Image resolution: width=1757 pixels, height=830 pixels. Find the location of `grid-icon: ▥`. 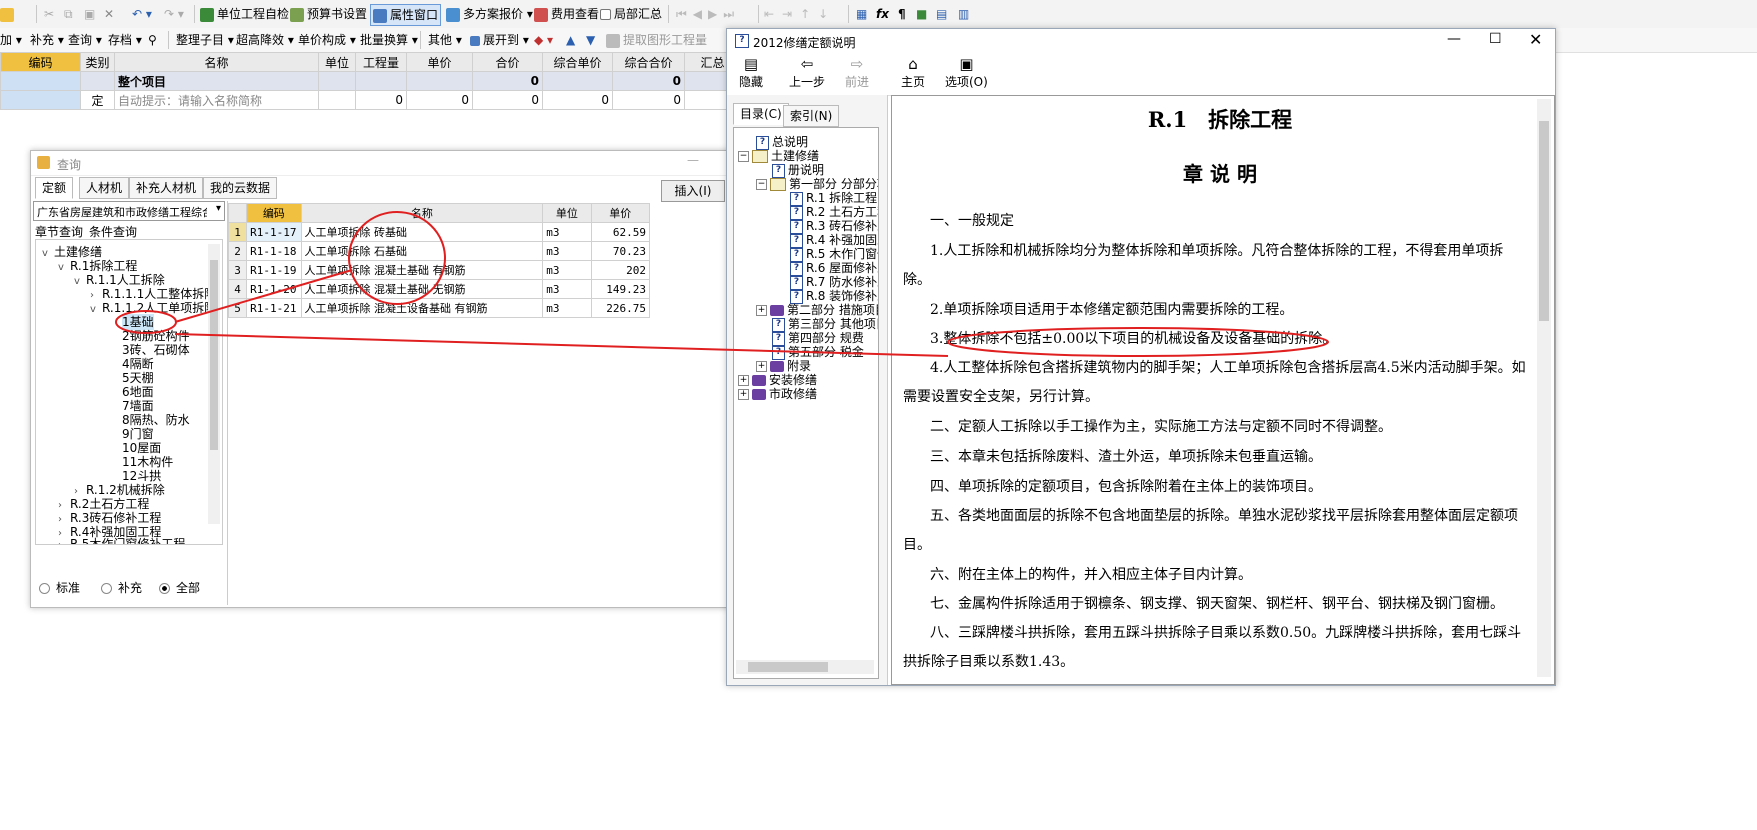

grid-icon: ▥ is located at coordinates (963, 14).